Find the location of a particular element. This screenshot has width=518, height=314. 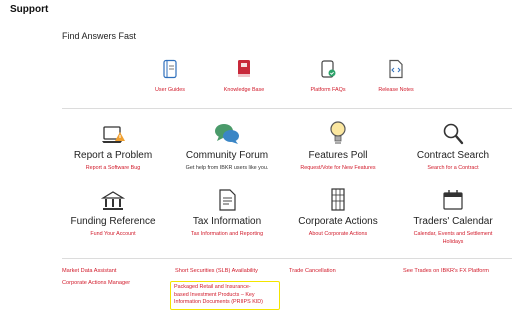

priips-line: Information Documents (PRIIPS KID) is located at coordinates (225, 303).